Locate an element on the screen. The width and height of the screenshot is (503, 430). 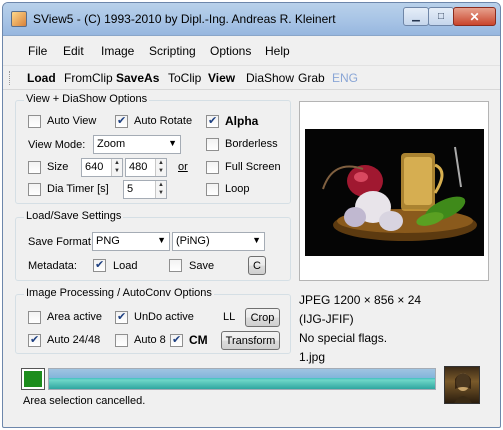
auto-rotate-label: Auto Rotate is located at coordinates (163, 121).